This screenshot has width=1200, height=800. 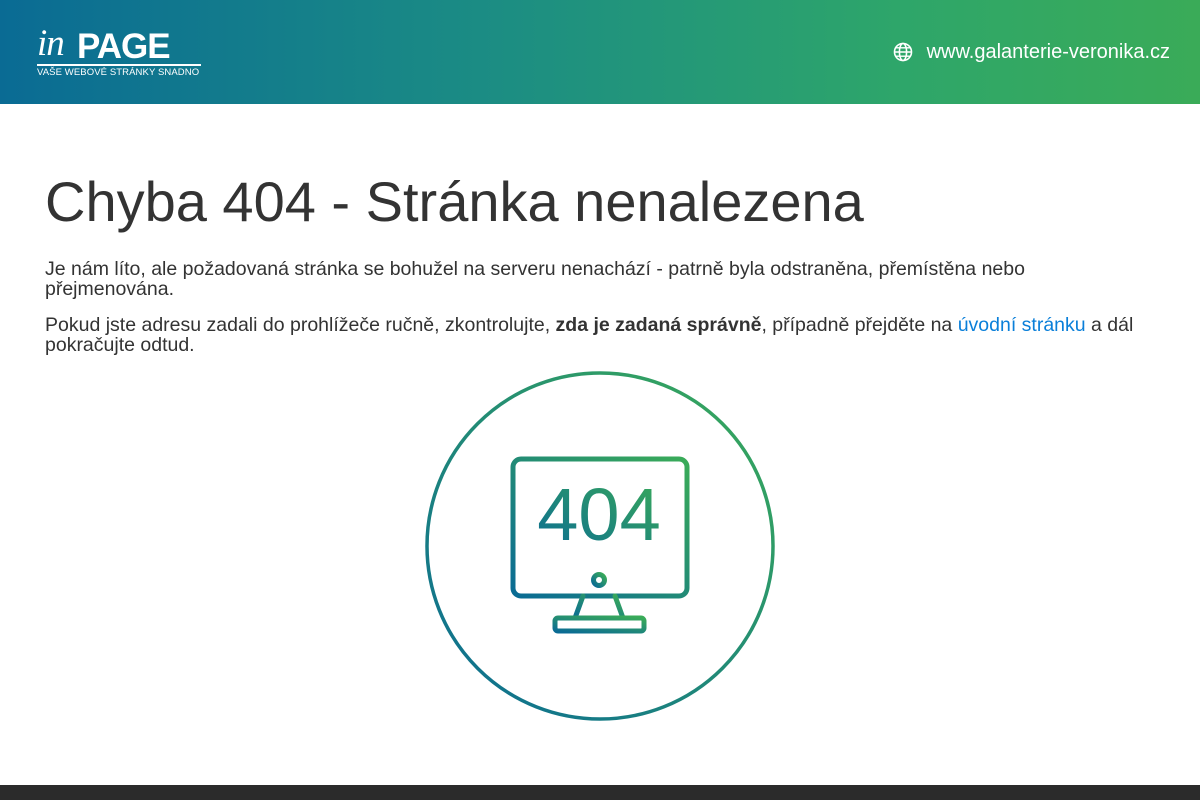 I want to click on site-footer, so click(x=600, y=792).